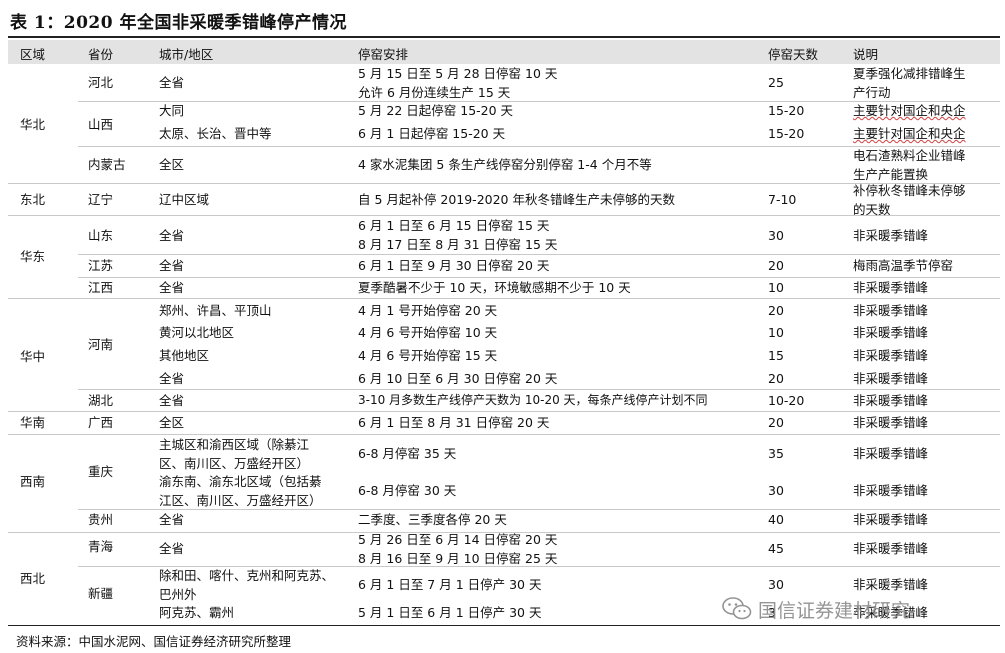 The width and height of the screenshot is (1005, 653). Describe the element at coordinates (454, 265) in the screenshot. I see `plan-cell: 6 月 1 日至 9 月 30 日停窑 20 天` at that location.